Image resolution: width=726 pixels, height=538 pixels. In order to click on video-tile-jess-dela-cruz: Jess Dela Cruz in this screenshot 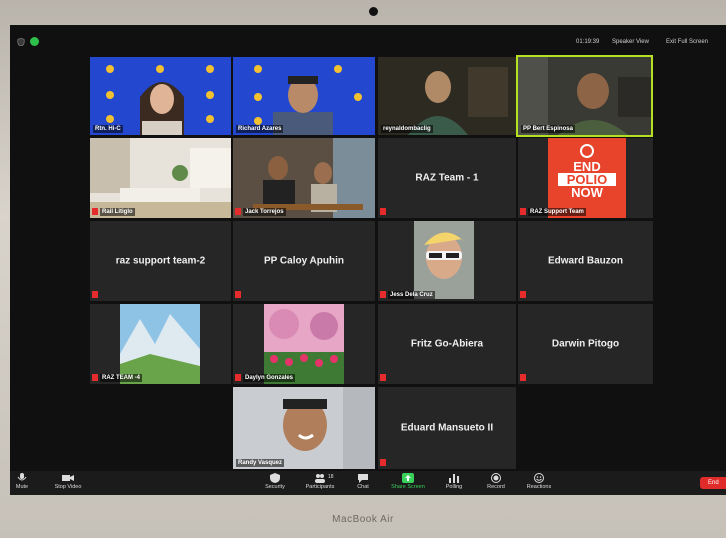, I will do `click(447, 261)`.